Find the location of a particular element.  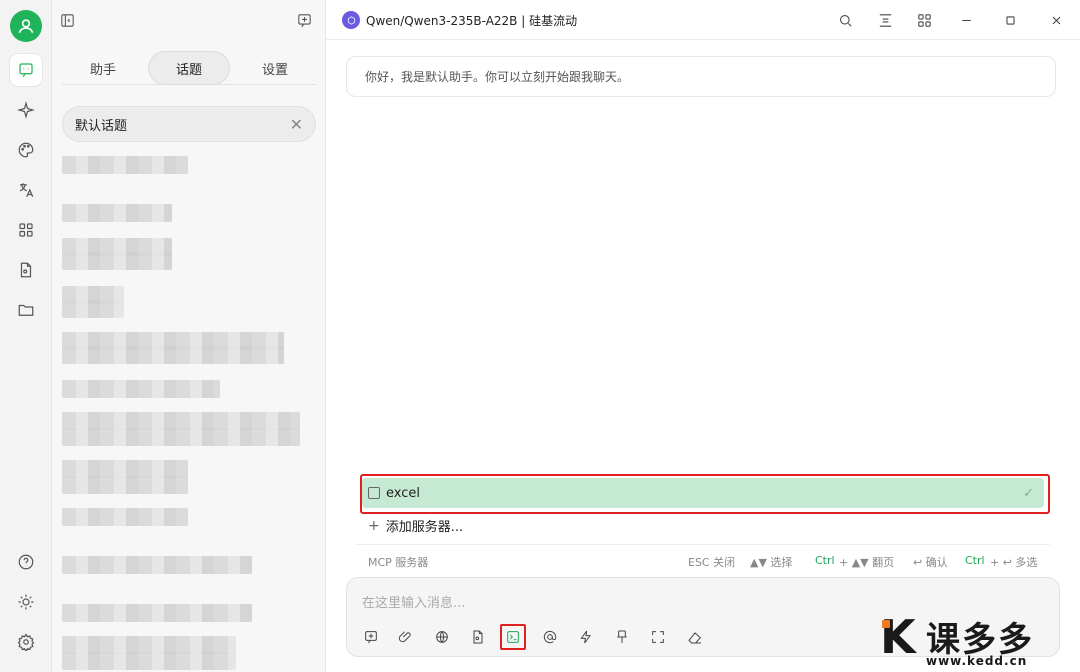

knowledge-button is located at coordinates (478, 637).